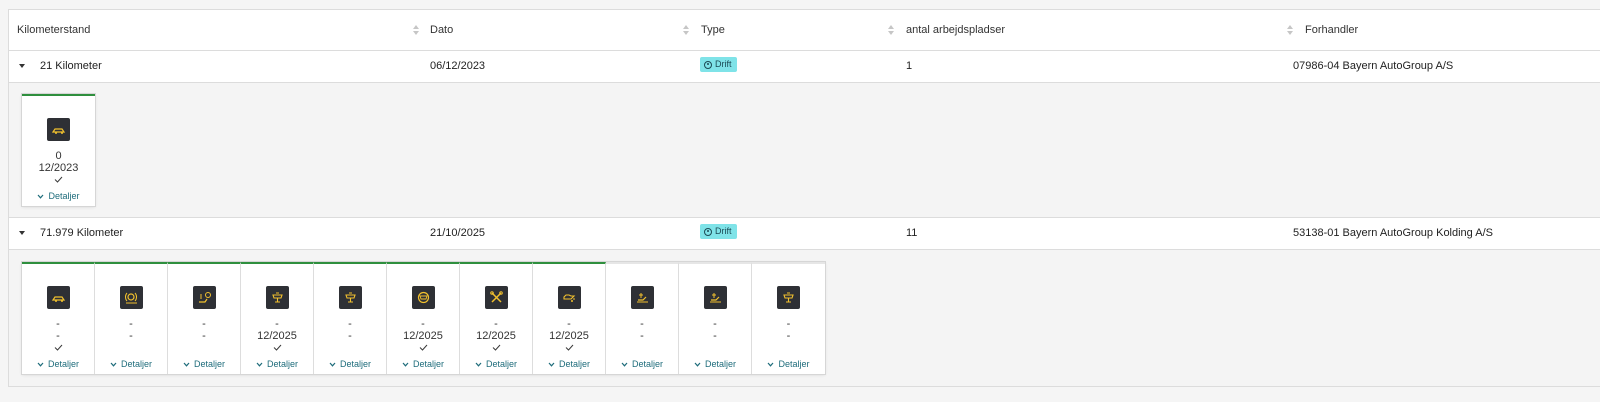 This screenshot has height=402, width=1600. I want to click on service-card: 0 12/2023 Detaljer, so click(58, 150).